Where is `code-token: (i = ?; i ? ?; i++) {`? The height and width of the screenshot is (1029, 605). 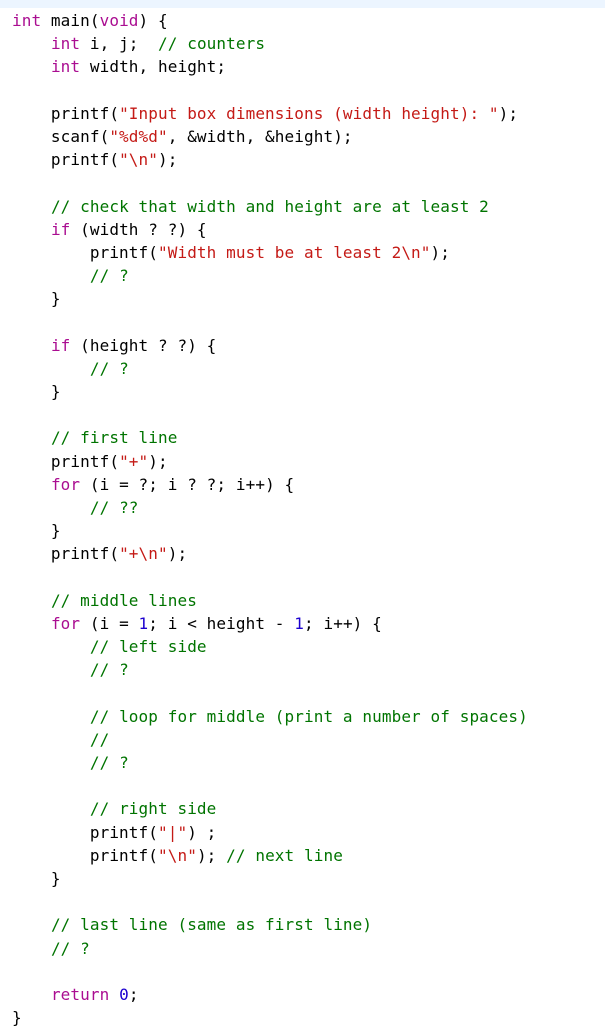
code-token: (i = ?; i ? ?; i++) { is located at coordinates (187, 484).